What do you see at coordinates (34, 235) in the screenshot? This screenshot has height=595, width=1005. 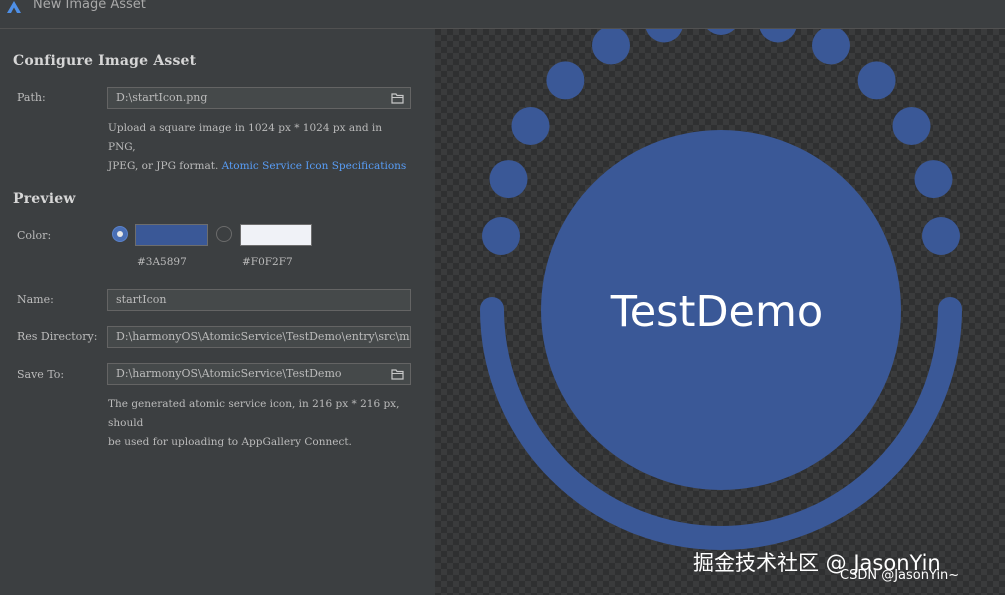 I see `color-label: Color:` at bounding box center [34, 235].